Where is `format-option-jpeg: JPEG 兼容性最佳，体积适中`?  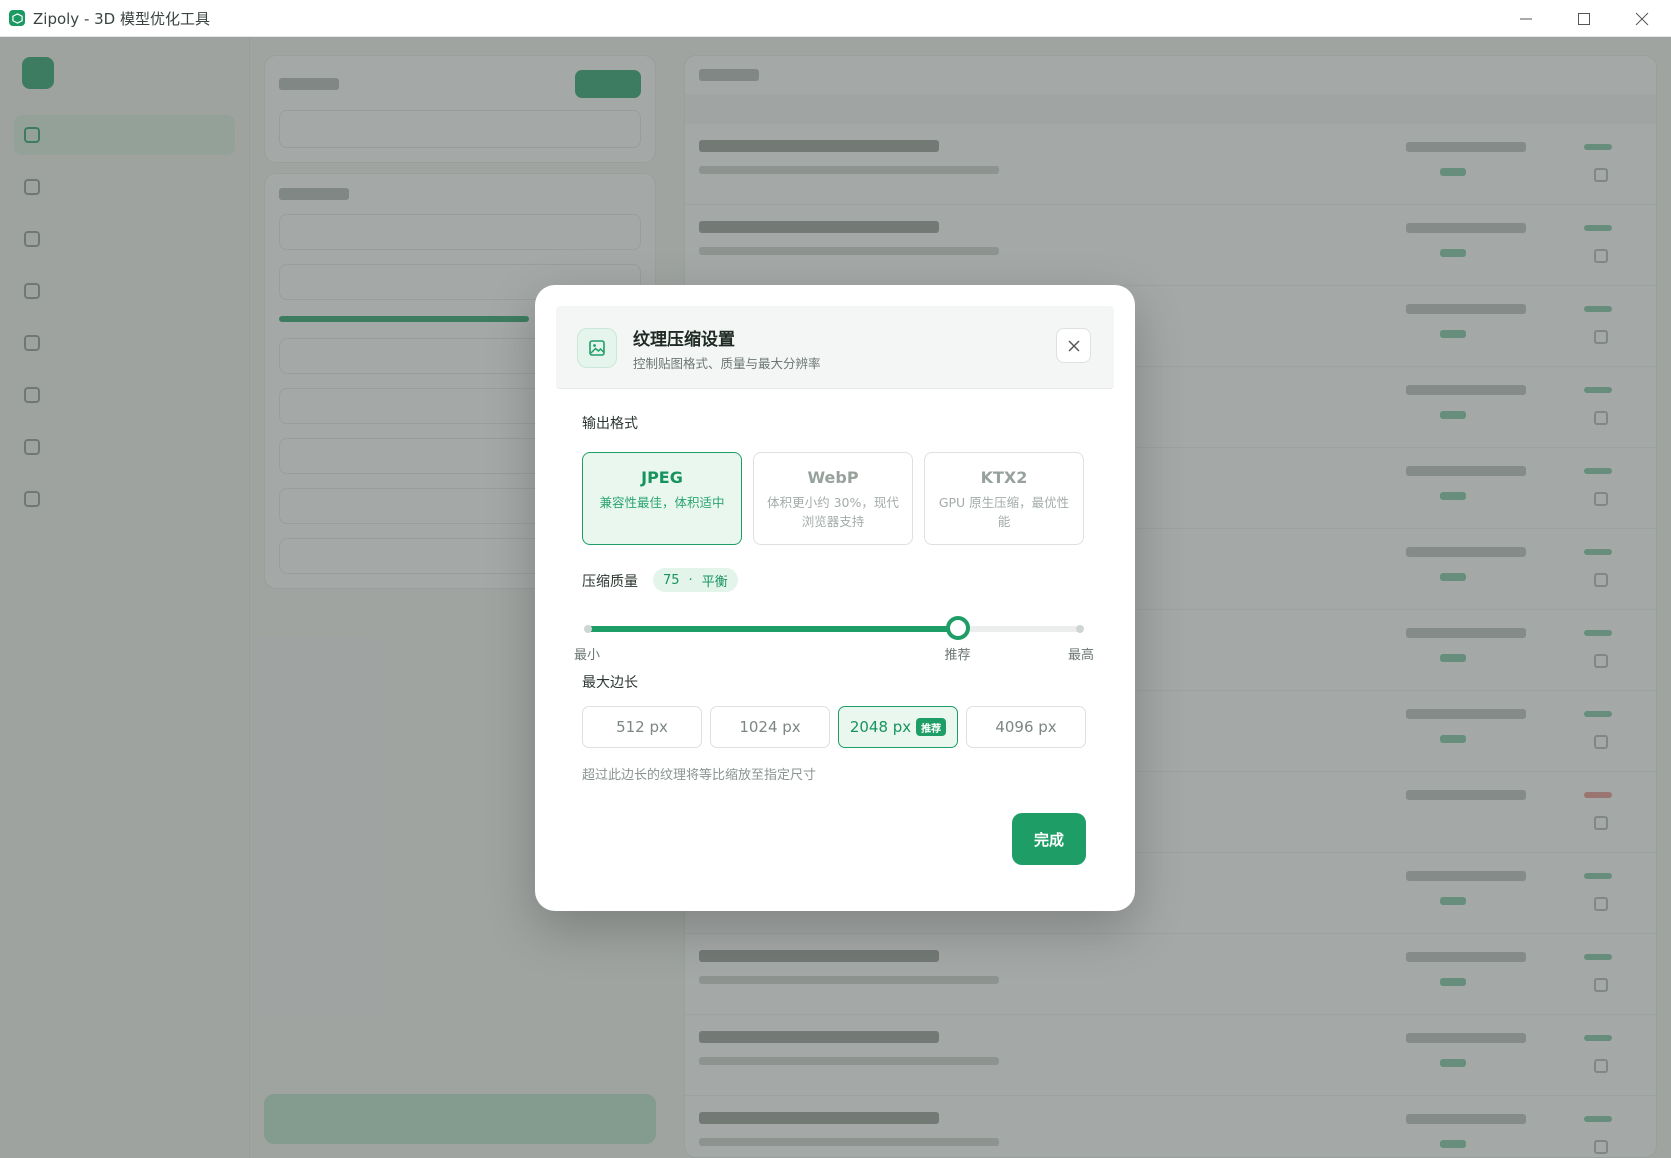 format-option-jpeg: JPEG 兼容性最佳，体积适中 is located at coordinates (662, 498).